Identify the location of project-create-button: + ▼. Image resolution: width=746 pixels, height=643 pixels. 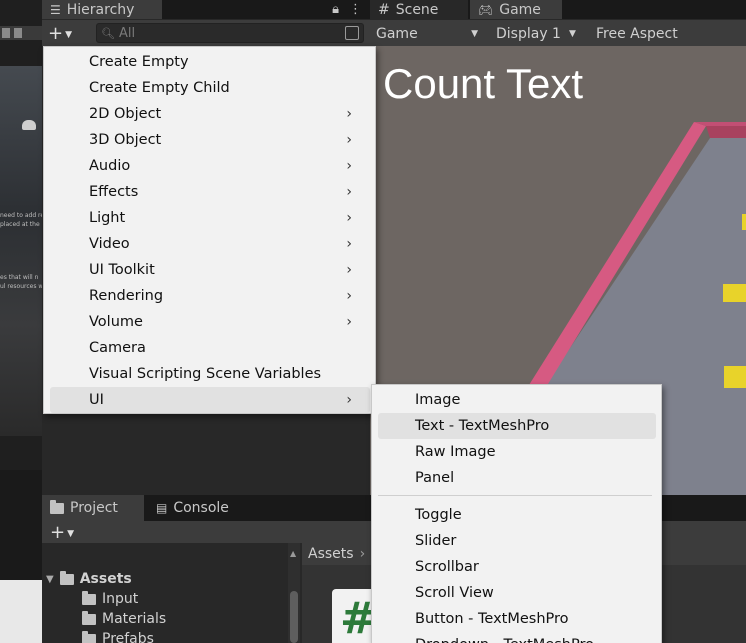
(62, 532).